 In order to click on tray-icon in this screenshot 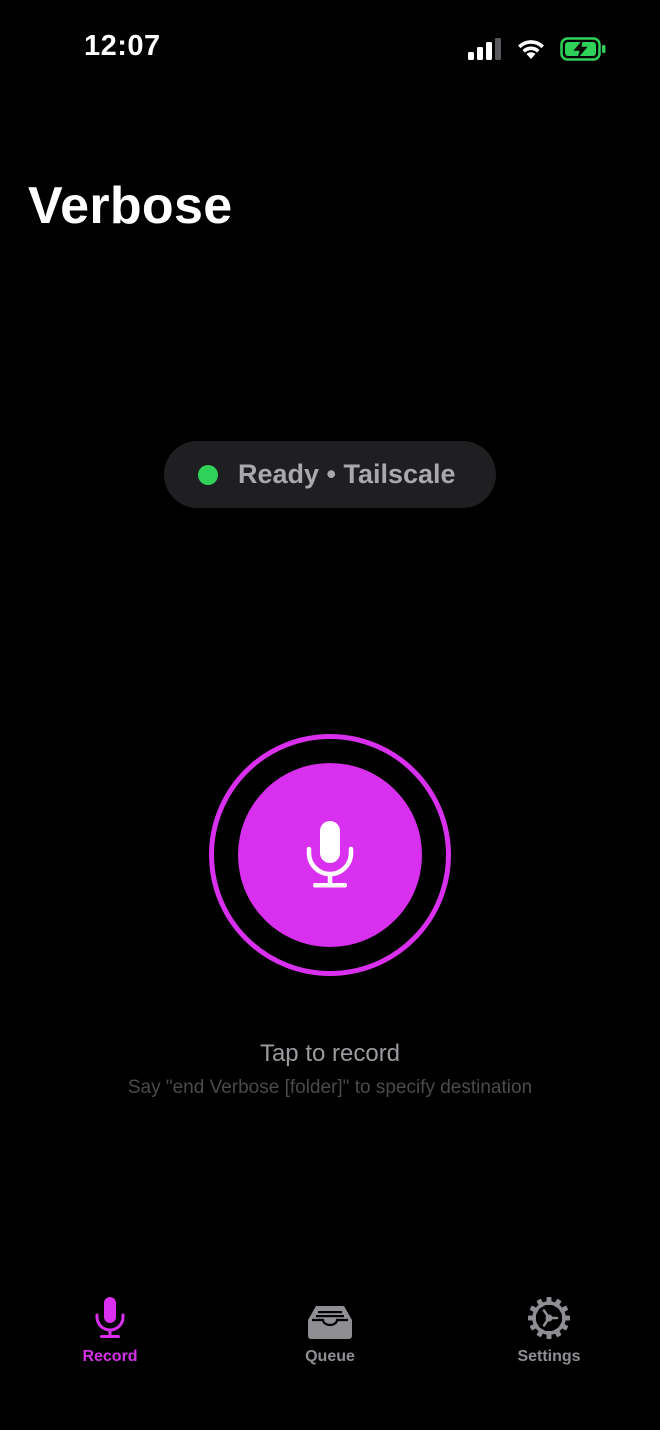, I will do `click(330, 1315)`.